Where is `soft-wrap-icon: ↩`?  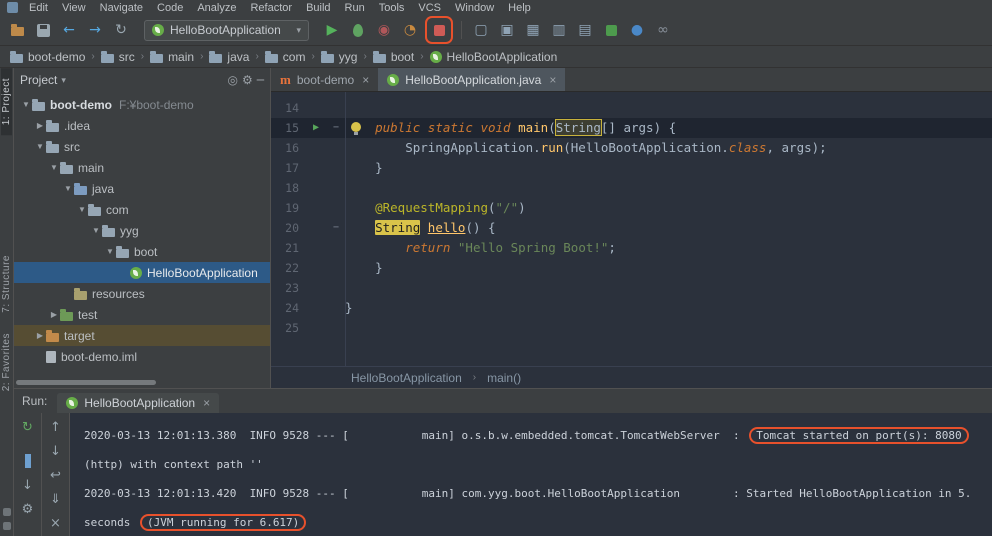 soft-wrap-icon: ↩ is located at coordinates (55, 475).